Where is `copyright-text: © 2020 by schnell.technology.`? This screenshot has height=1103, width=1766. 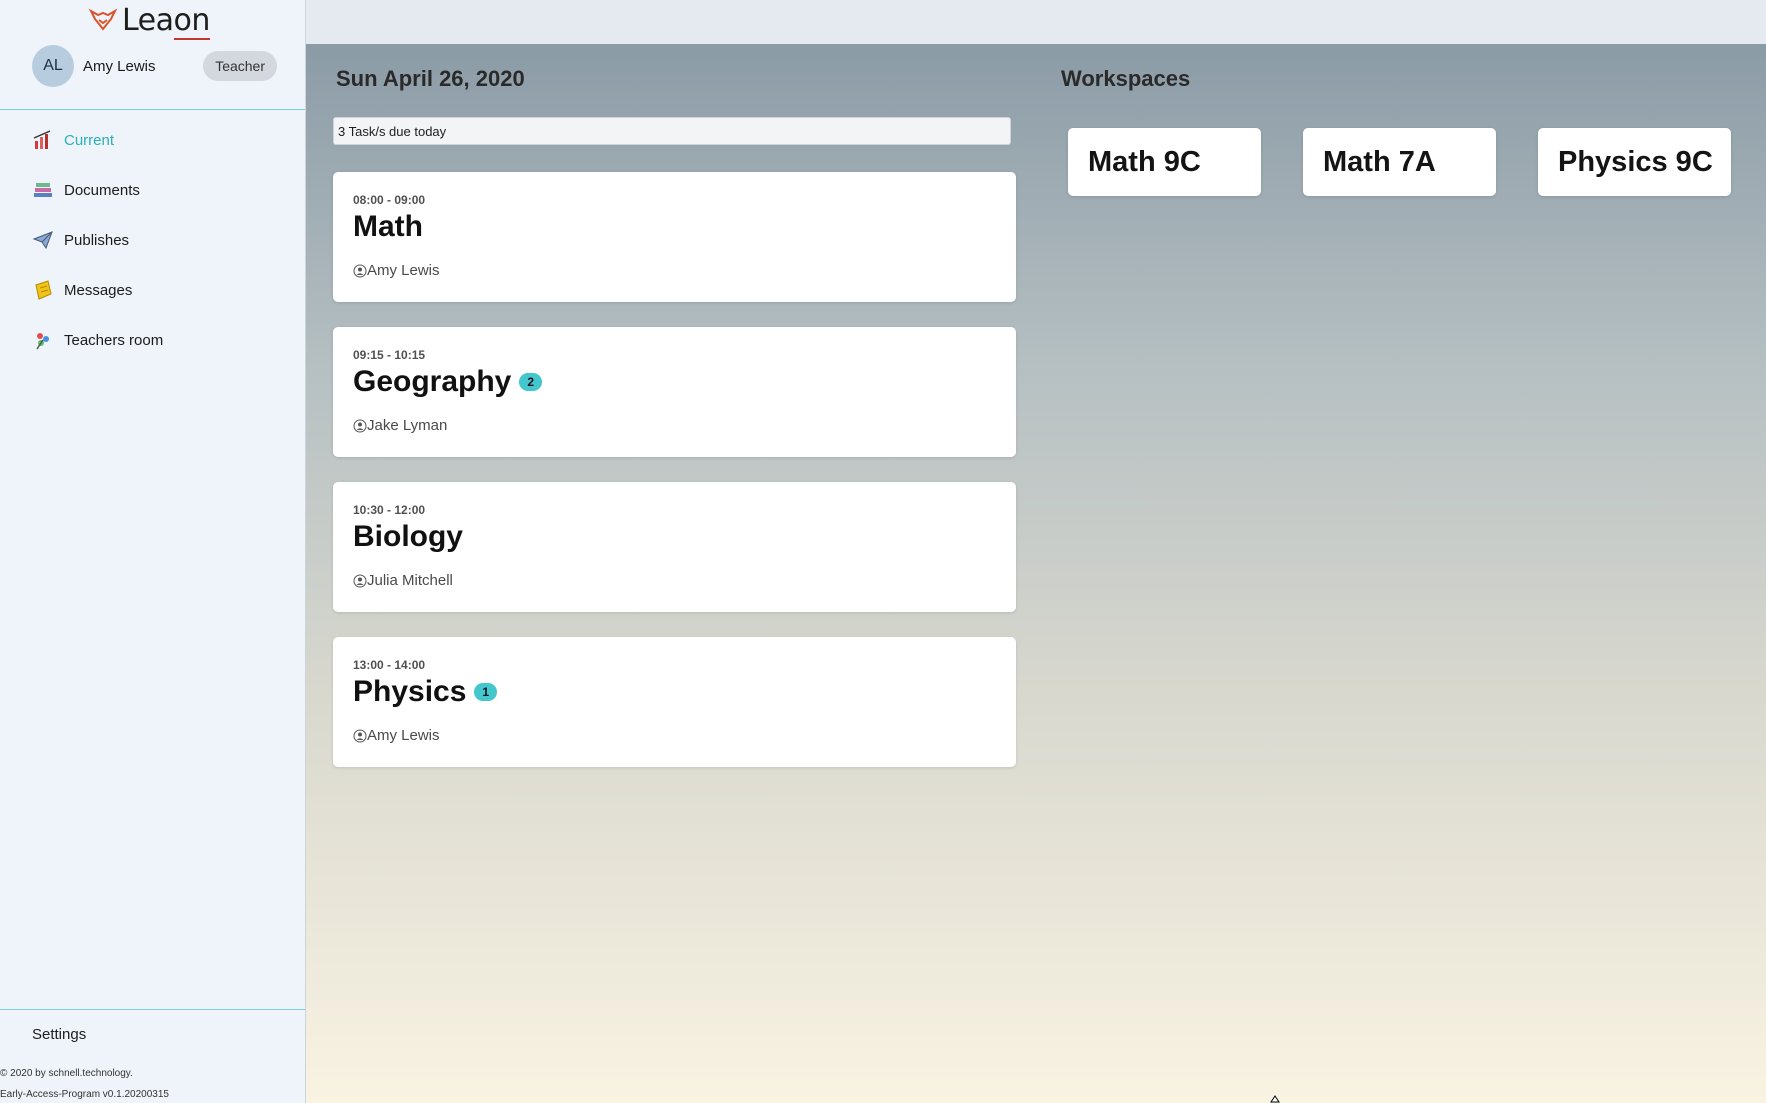
copyright-text: © 2020 by schnell.technology. is located at coordinates (66, 1073).